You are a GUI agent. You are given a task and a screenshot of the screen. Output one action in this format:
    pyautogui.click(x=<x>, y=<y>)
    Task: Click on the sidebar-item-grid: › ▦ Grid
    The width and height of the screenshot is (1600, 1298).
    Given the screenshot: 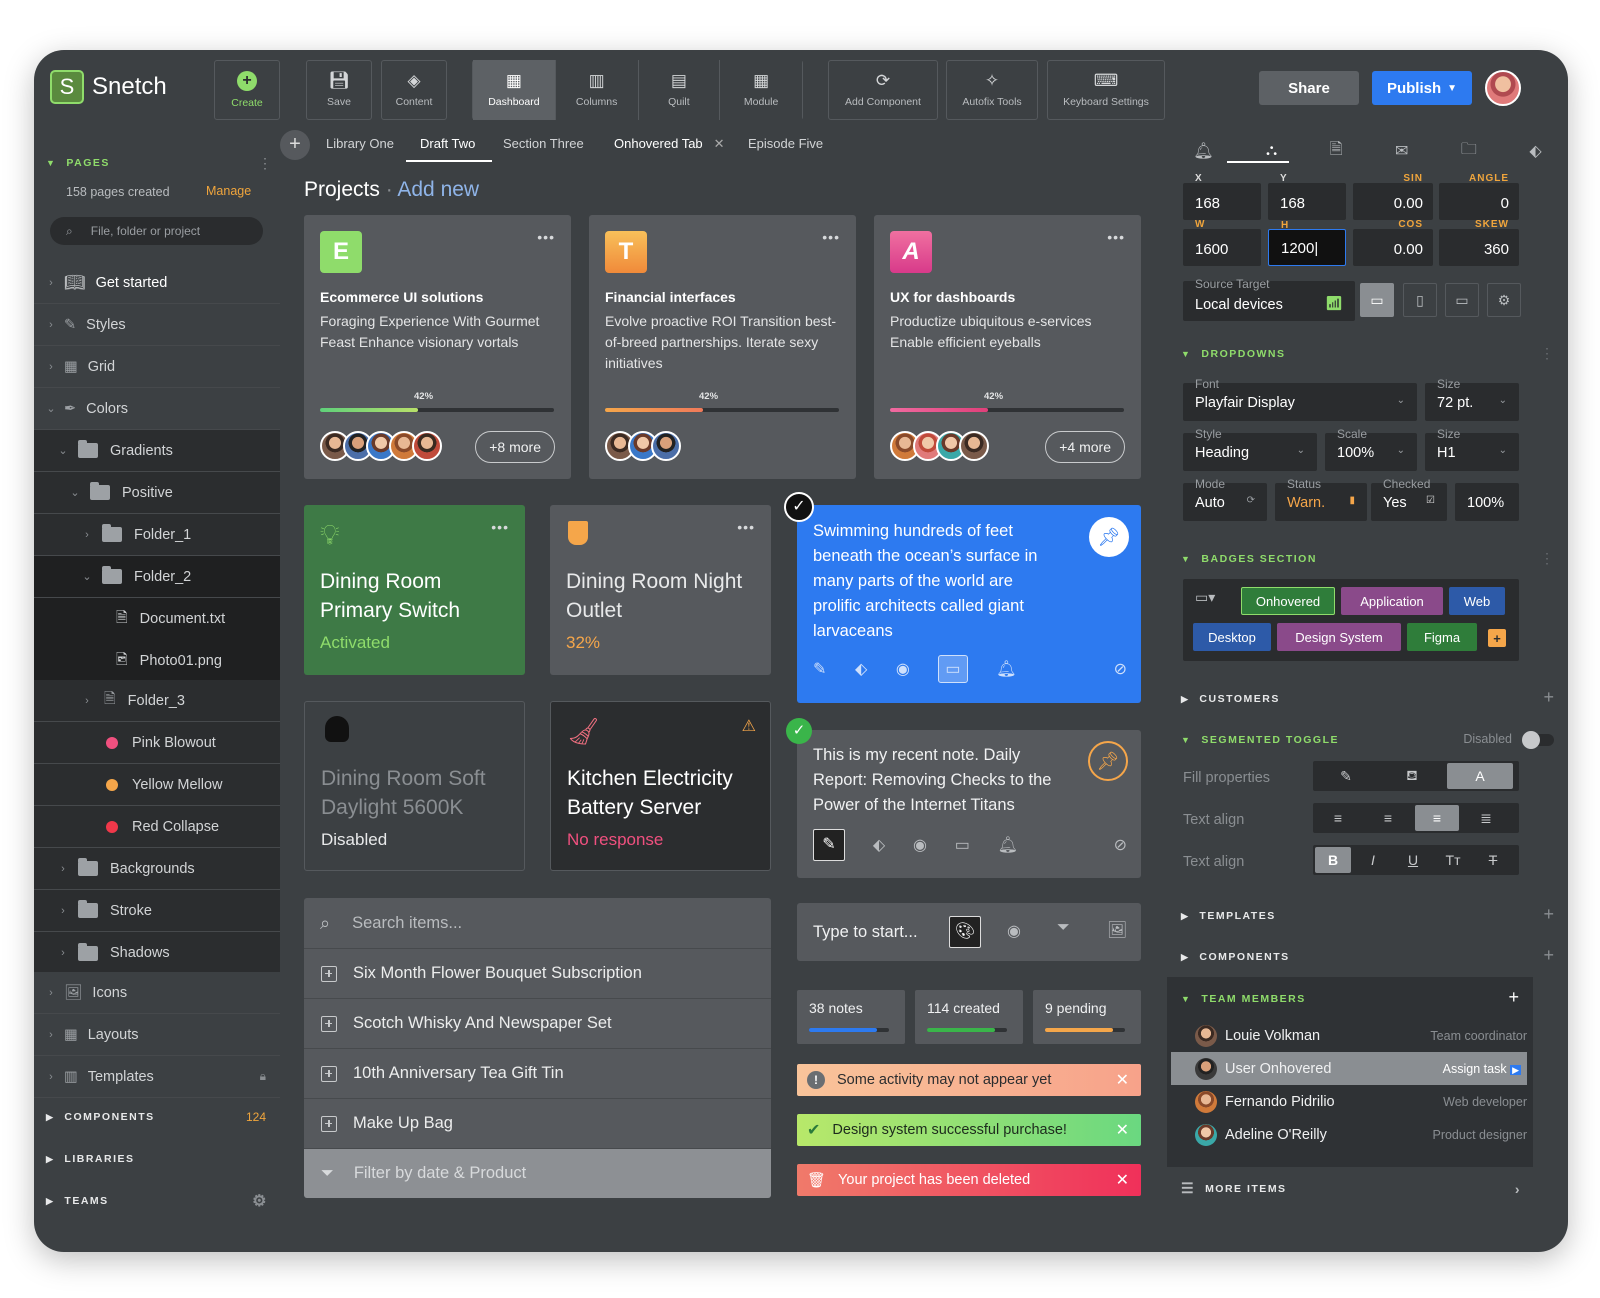 What is the action you would take?
    pyautogui.click(x=157, y=367)
    